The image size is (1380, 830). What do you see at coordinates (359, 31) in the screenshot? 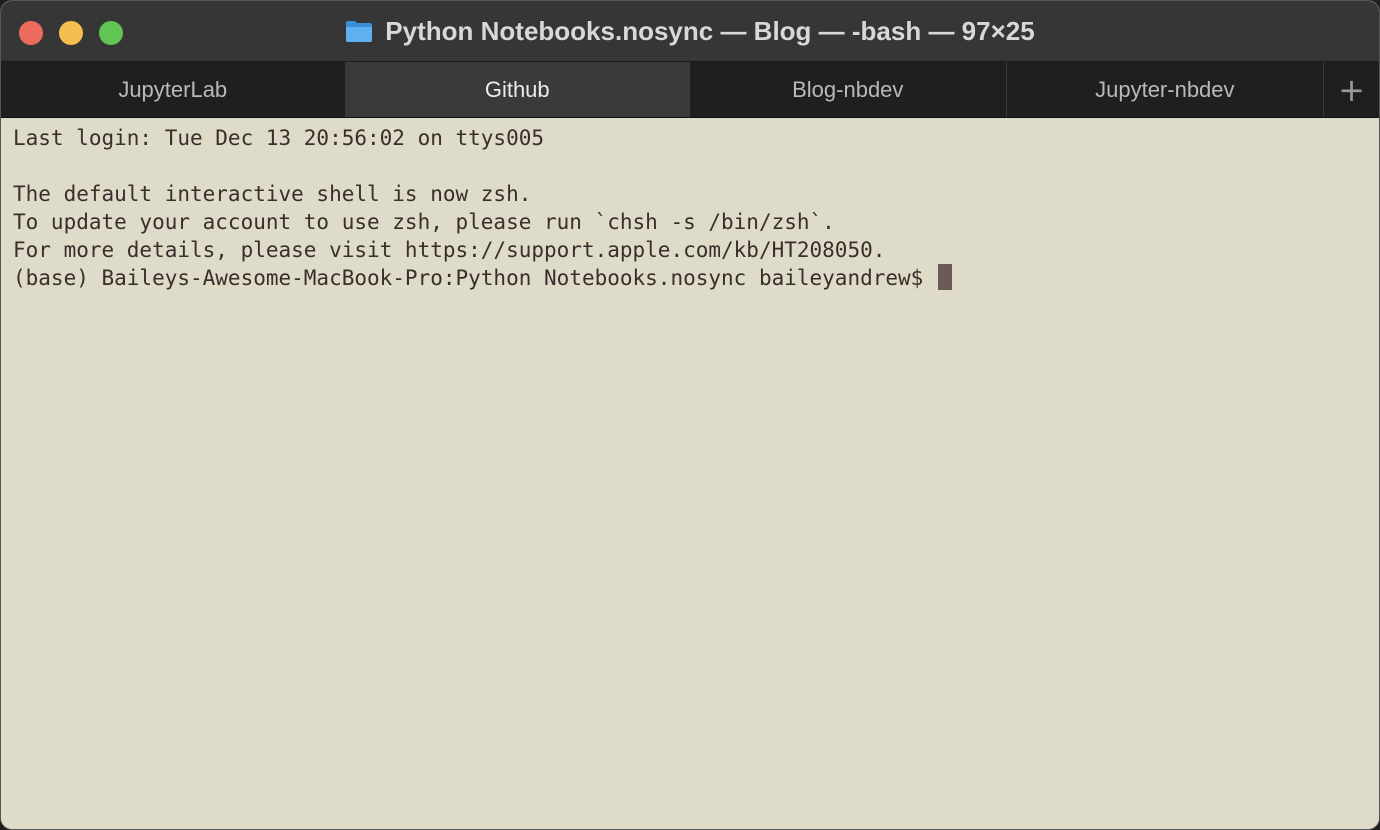
I see `folder-icon` at bounding box center [359, 31].